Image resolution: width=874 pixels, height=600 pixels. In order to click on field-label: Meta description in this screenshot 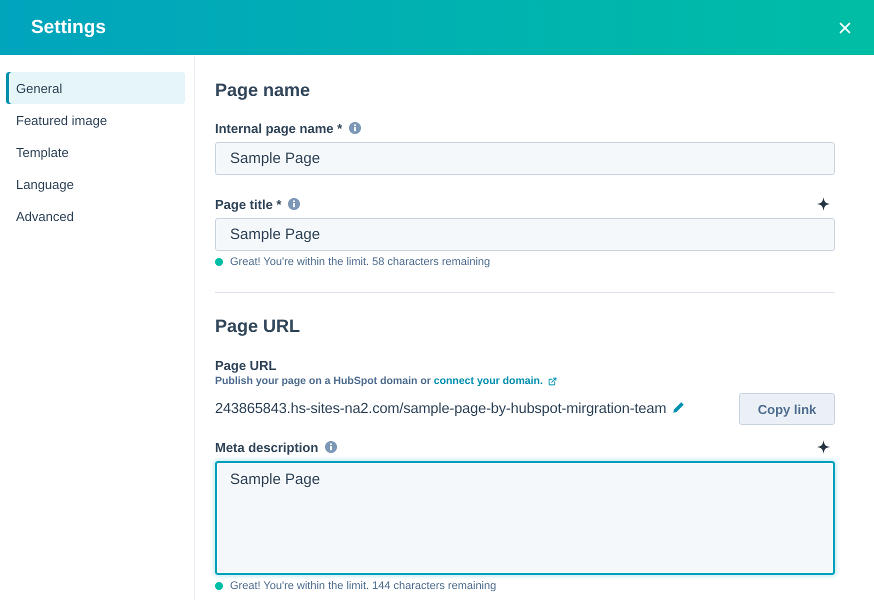, I will do `click(266, 447)`.